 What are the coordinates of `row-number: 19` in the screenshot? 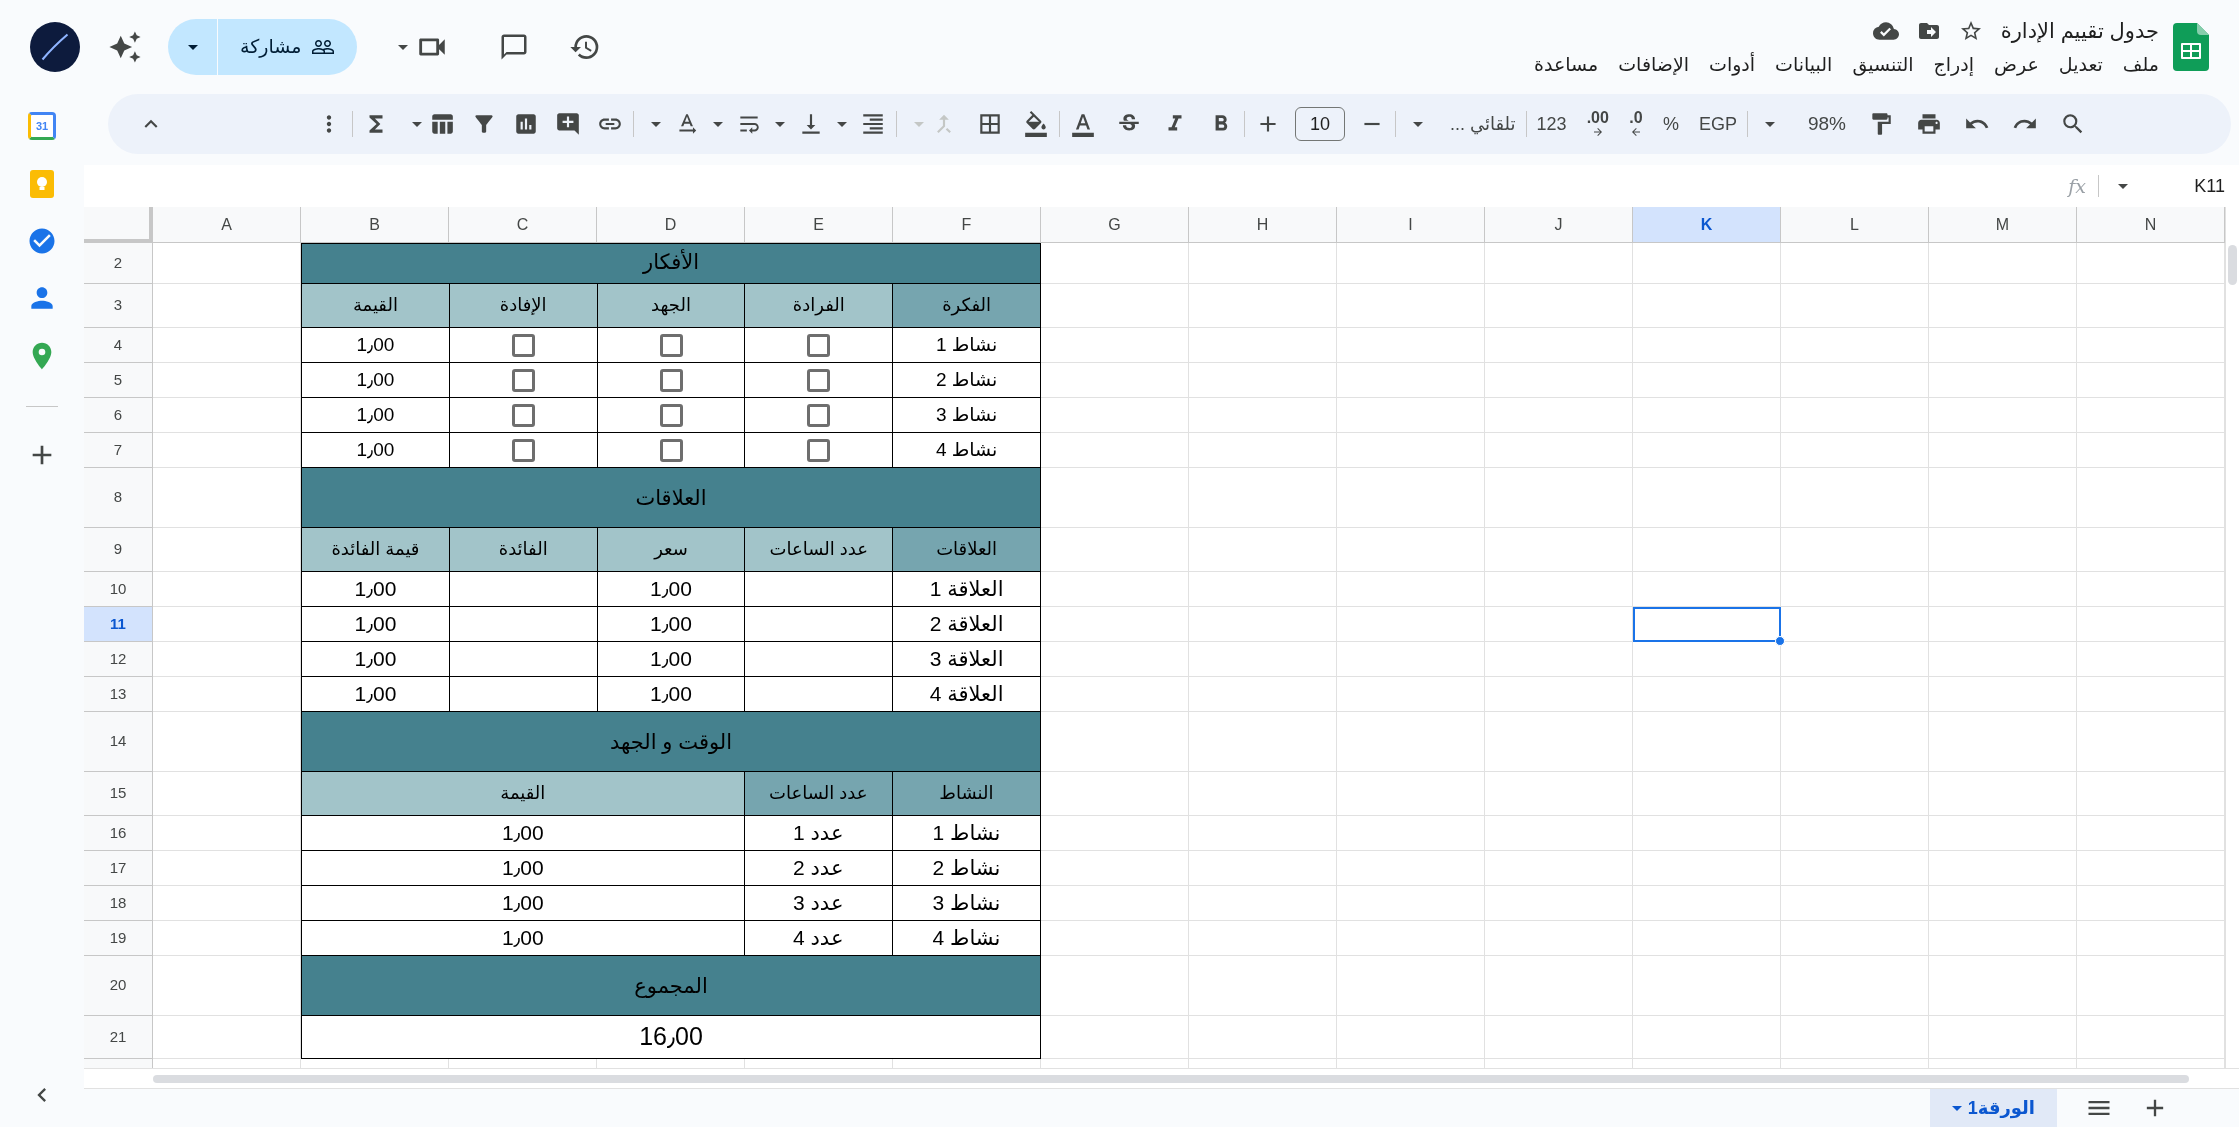 It's located at (118, 938).